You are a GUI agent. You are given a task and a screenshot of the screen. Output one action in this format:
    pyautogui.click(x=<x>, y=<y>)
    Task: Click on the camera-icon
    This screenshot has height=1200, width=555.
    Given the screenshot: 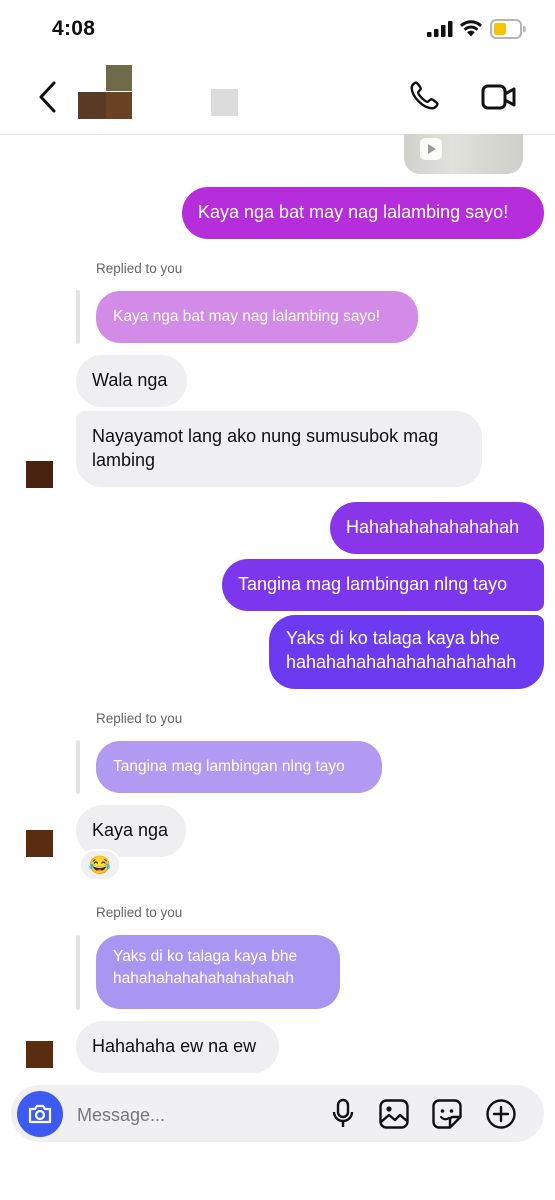 What is the action you would take?
    pyautogui.click(x=40, y=1114)
    